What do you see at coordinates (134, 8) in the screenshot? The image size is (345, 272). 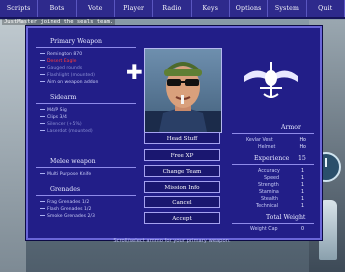 I see `menu-player: Player` at bounding box center [134, 8].